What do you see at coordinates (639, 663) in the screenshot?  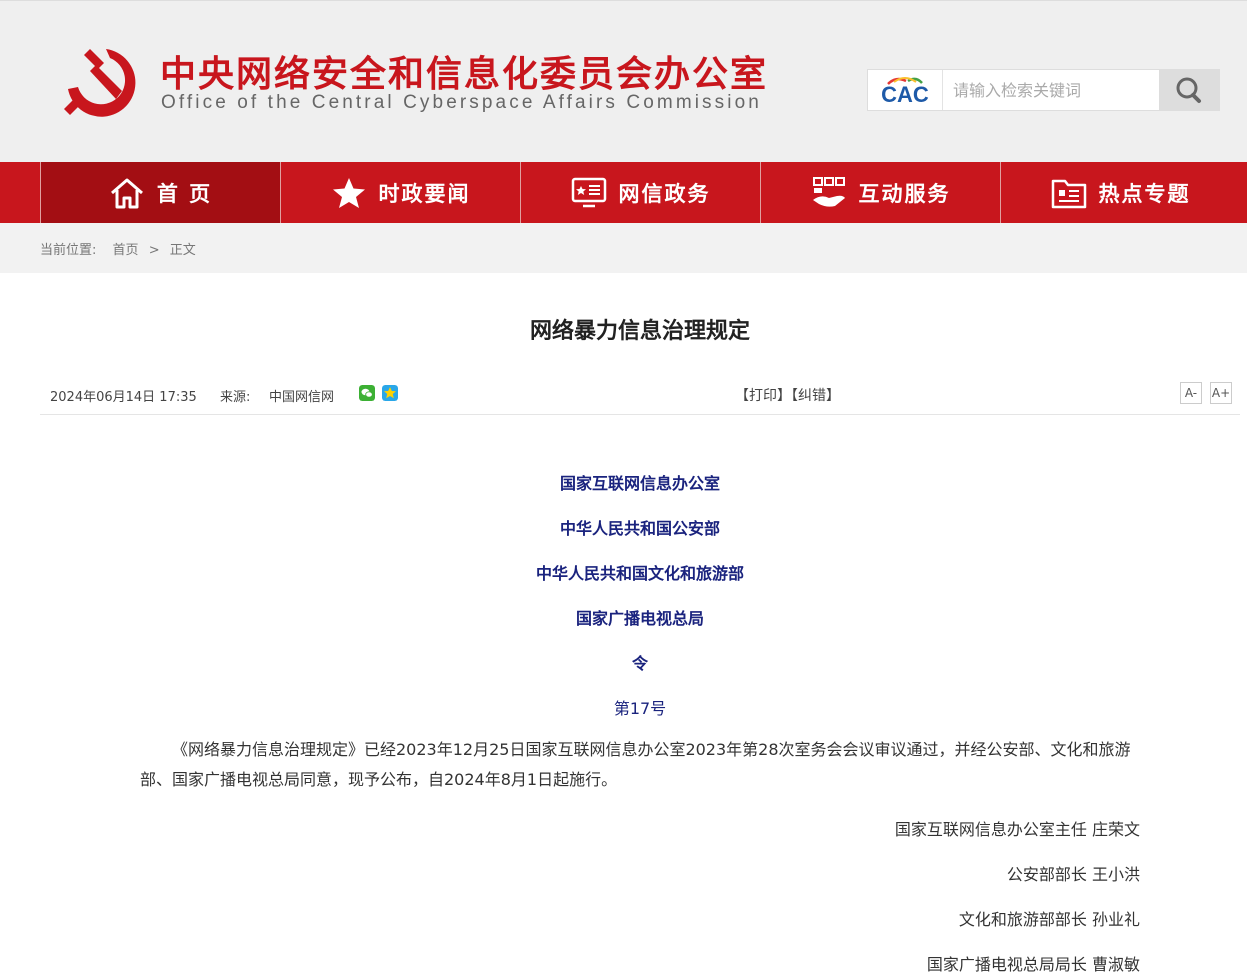 I see `order-label: 令` at bounding box center [639, 663].